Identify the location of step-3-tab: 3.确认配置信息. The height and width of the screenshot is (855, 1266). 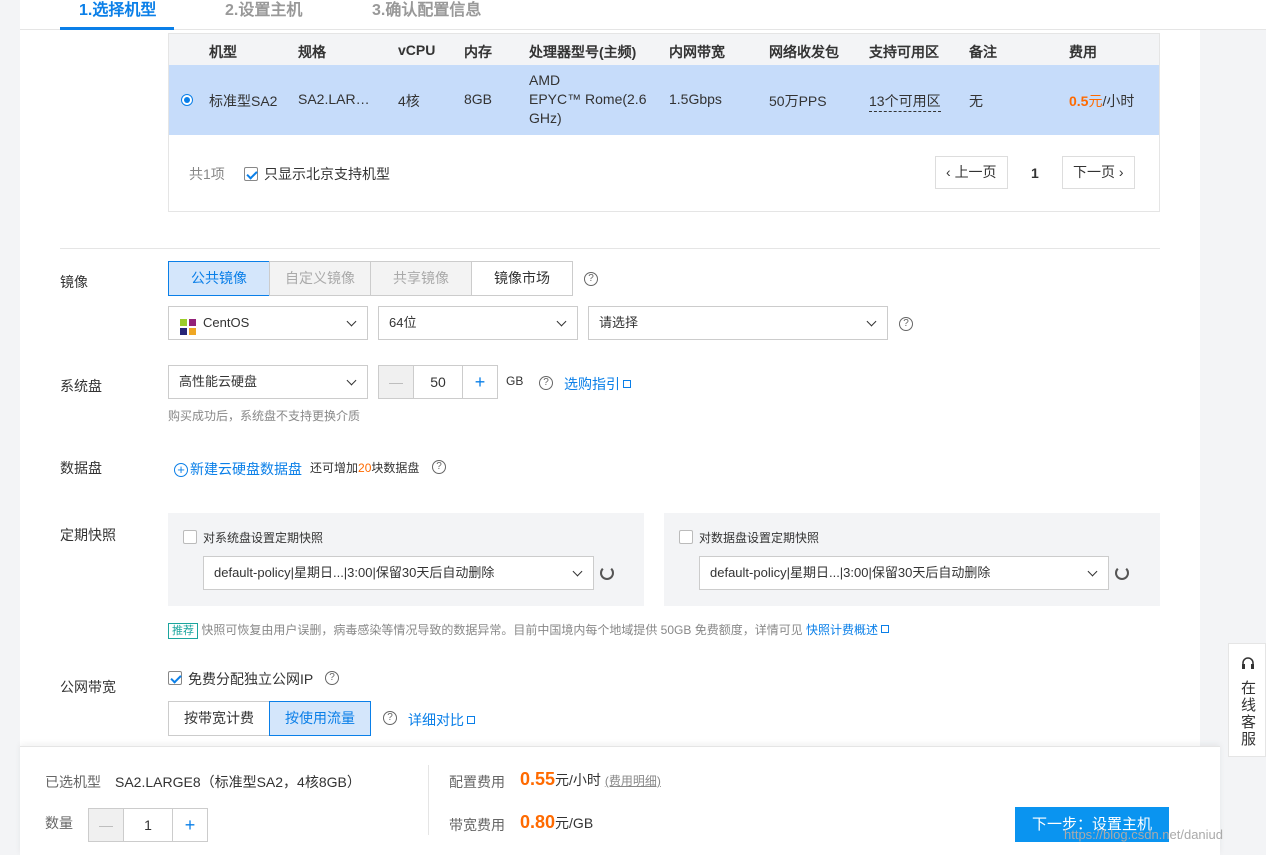
(426, 10).